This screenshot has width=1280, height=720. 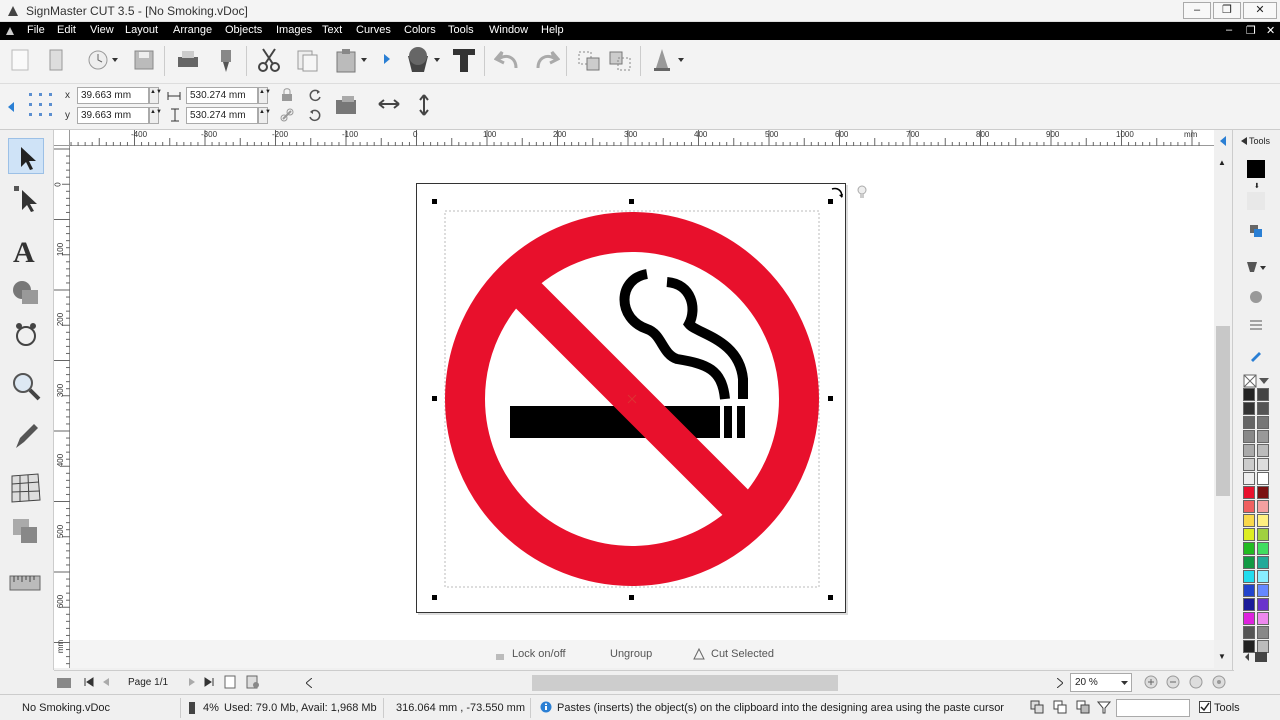 What do you see at coordinates (508, 60) in the screenshot?
I see `undo-icon` at bounding box center [508, 60].